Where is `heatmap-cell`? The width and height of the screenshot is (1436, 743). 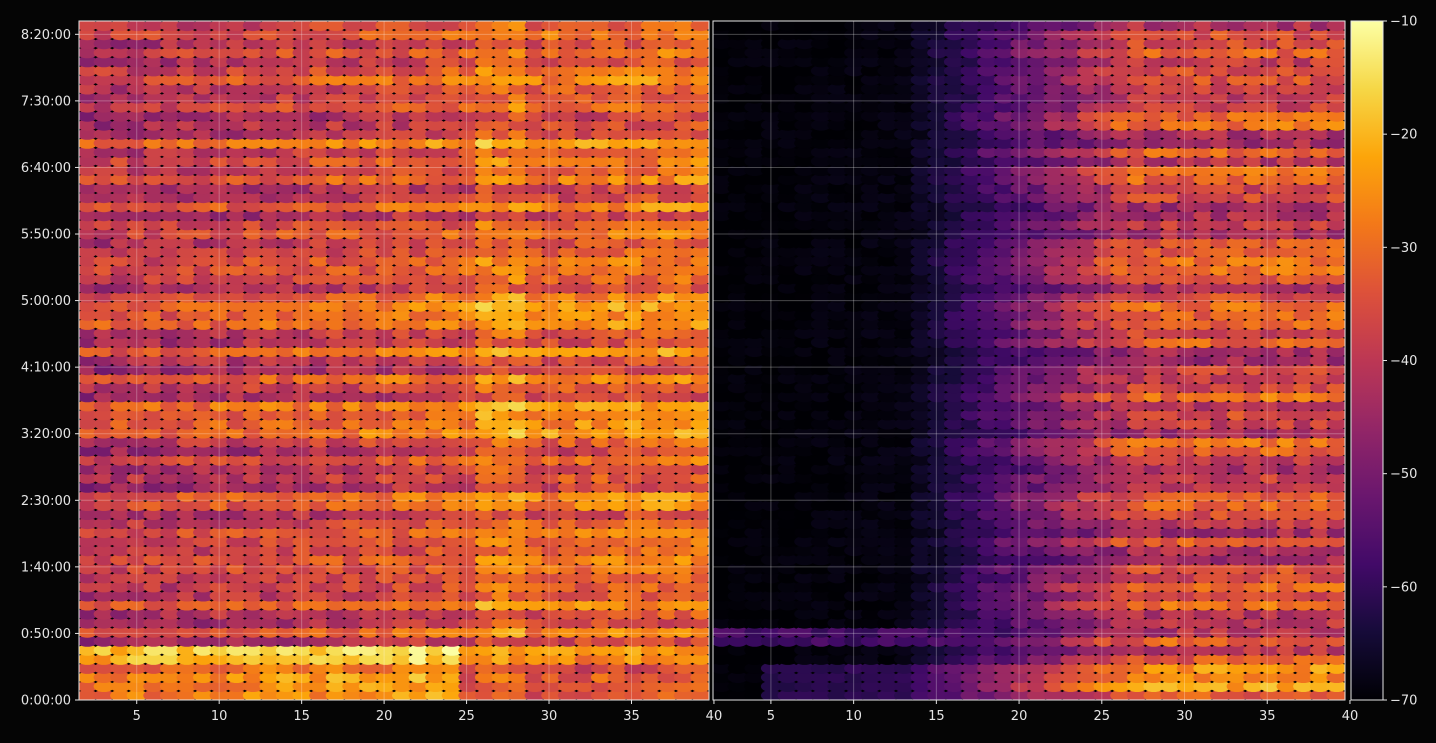 heatmap-cell is located at coordinates (700, 25).